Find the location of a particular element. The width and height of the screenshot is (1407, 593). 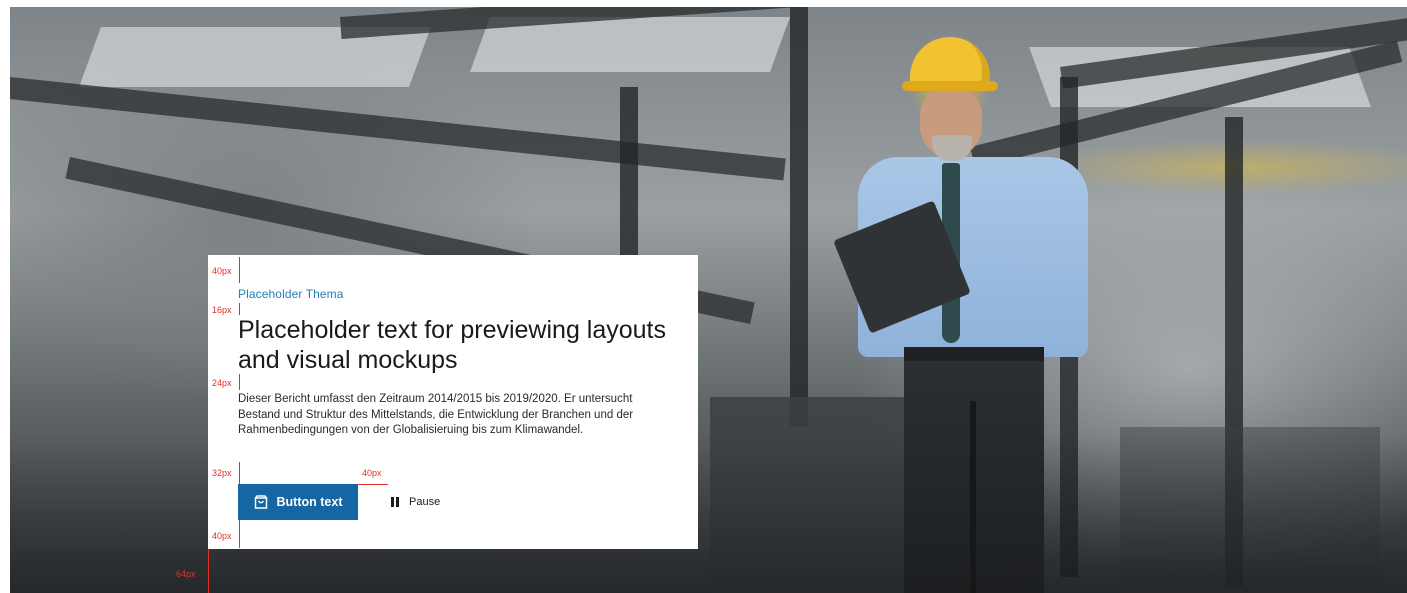

primary-cta-label: Button text is located at coordinates (309, 502).